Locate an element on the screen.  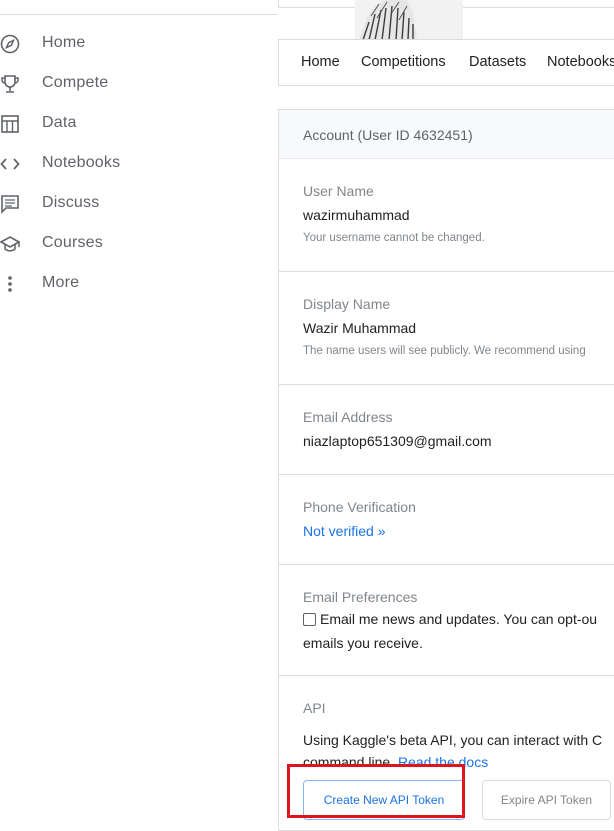
email-value: niazlaptop651309@gmail.com is located at coordinates (397, 441).